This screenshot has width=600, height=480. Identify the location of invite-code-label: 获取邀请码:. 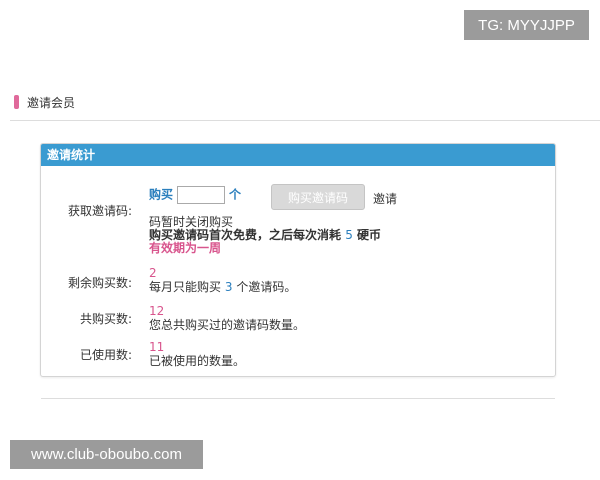
(99, 211).